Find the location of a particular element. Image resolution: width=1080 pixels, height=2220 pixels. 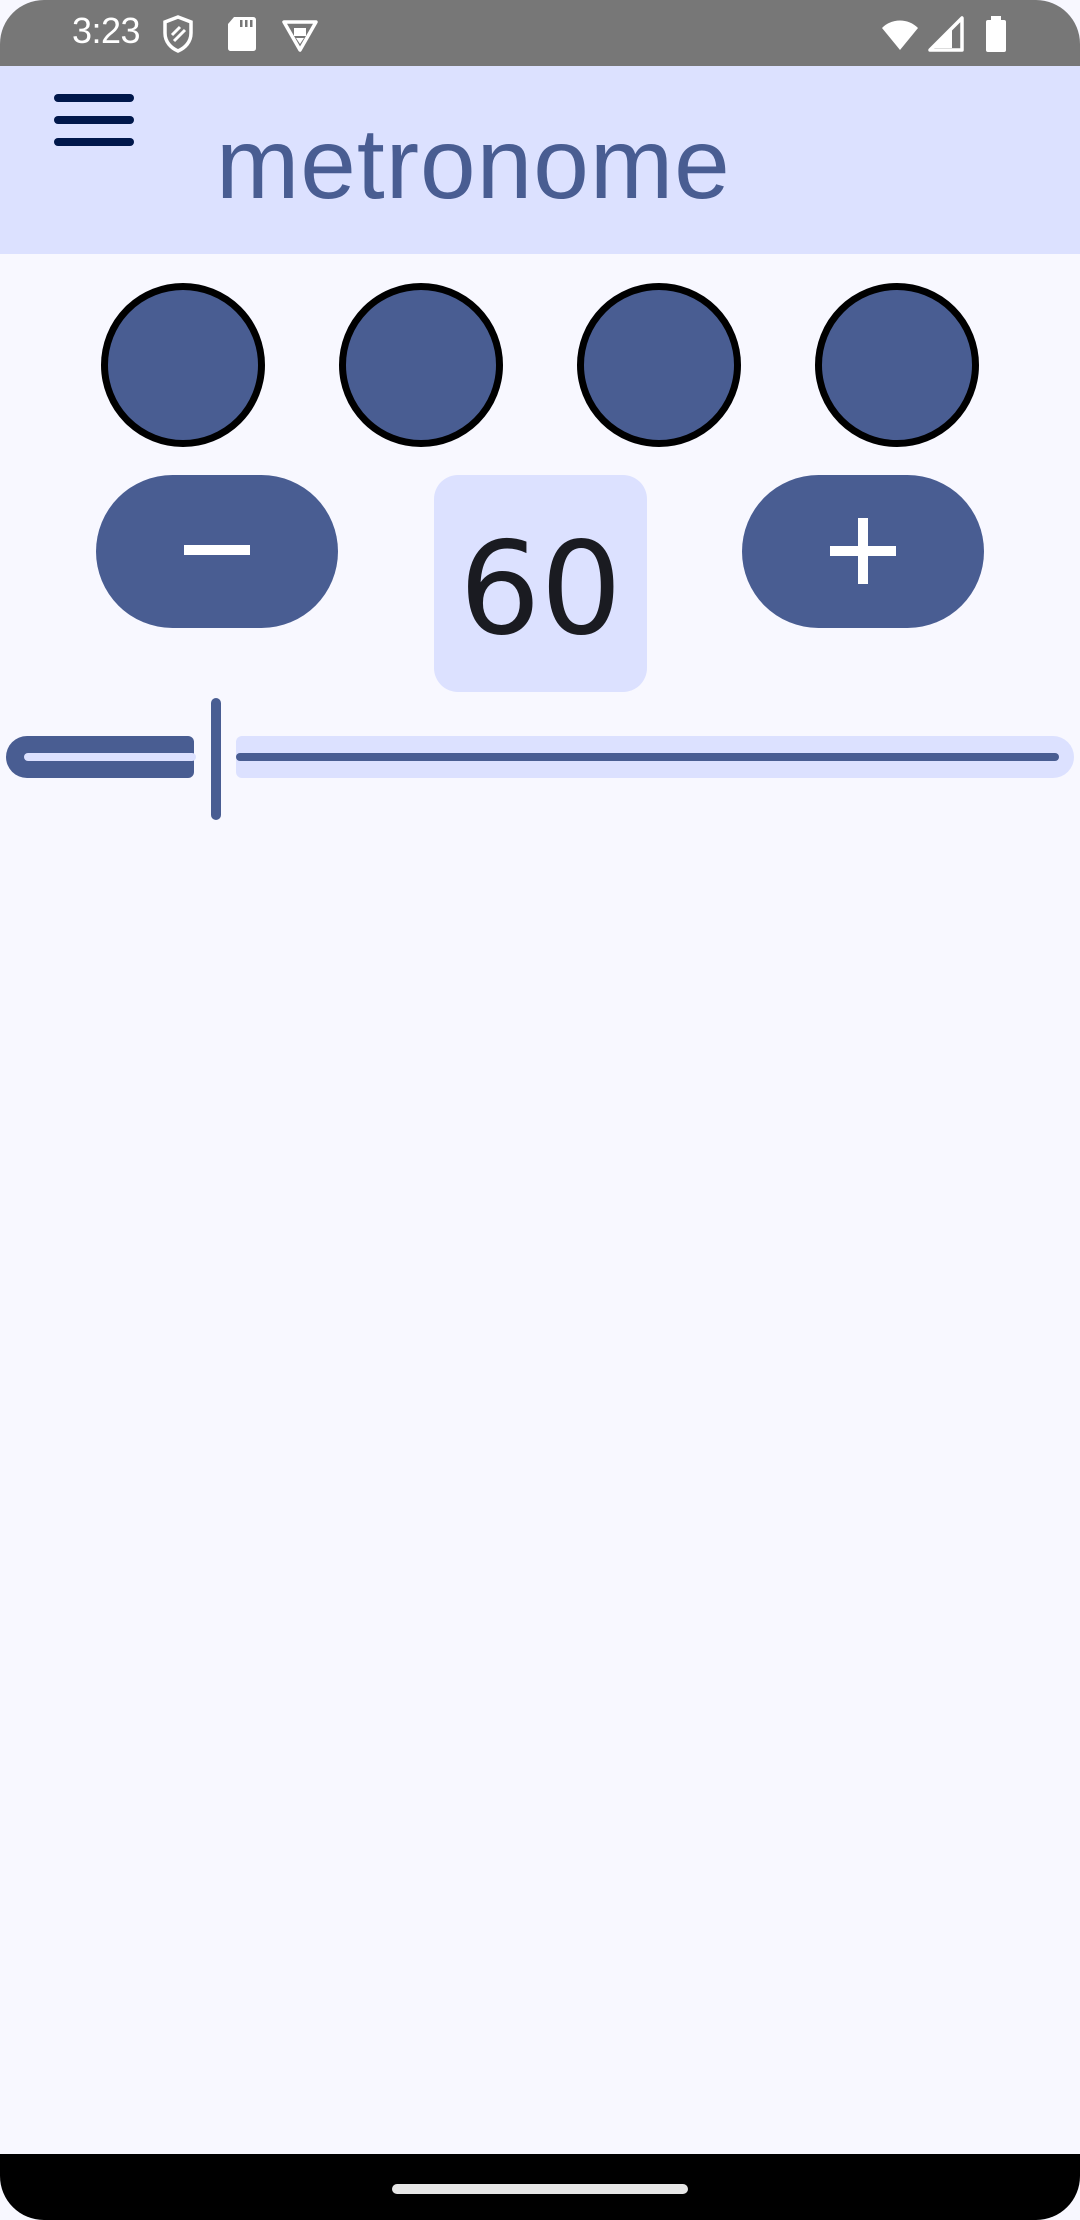

decrement-button is located at coordinates (217, 551).